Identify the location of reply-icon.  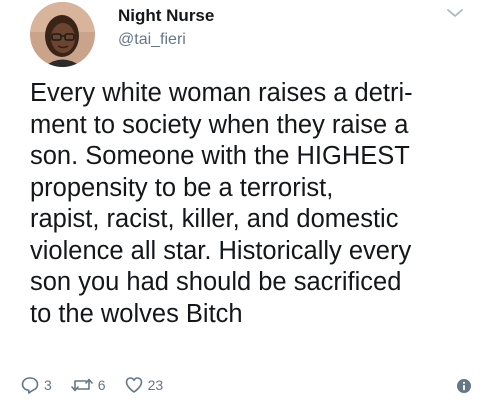
(30, 385).